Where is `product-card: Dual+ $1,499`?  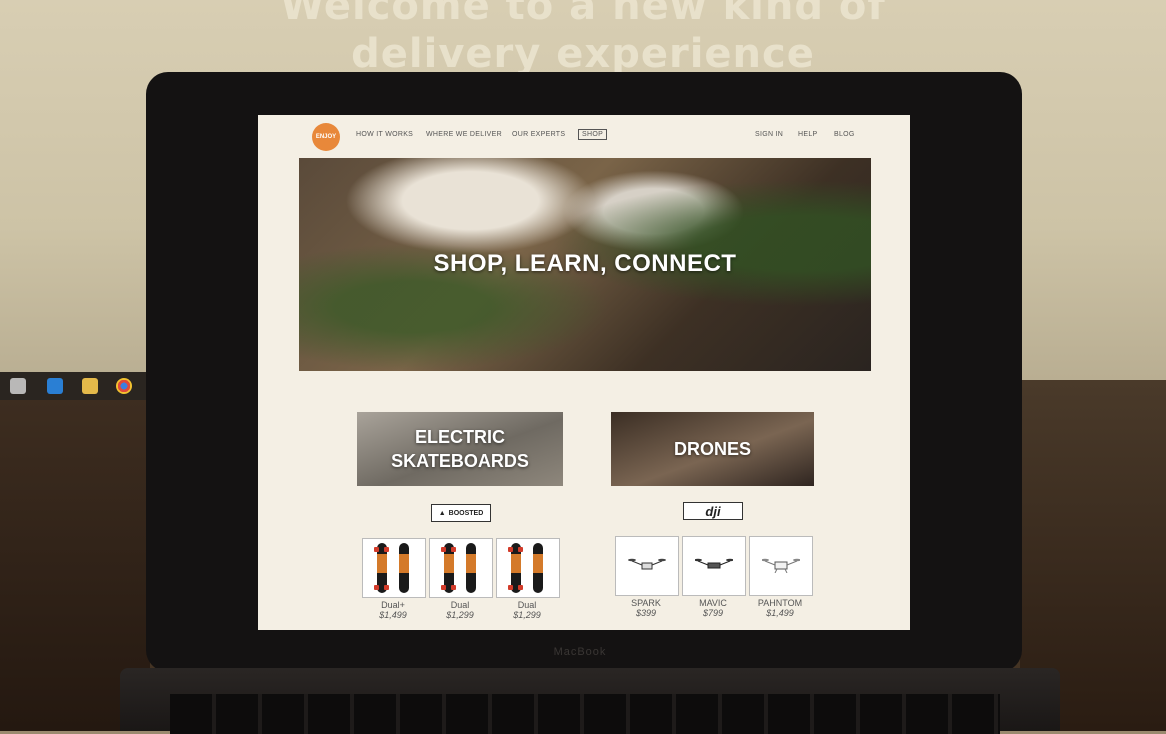
product-card: Dual+ $1,499 is located at coordinates (394, 579).